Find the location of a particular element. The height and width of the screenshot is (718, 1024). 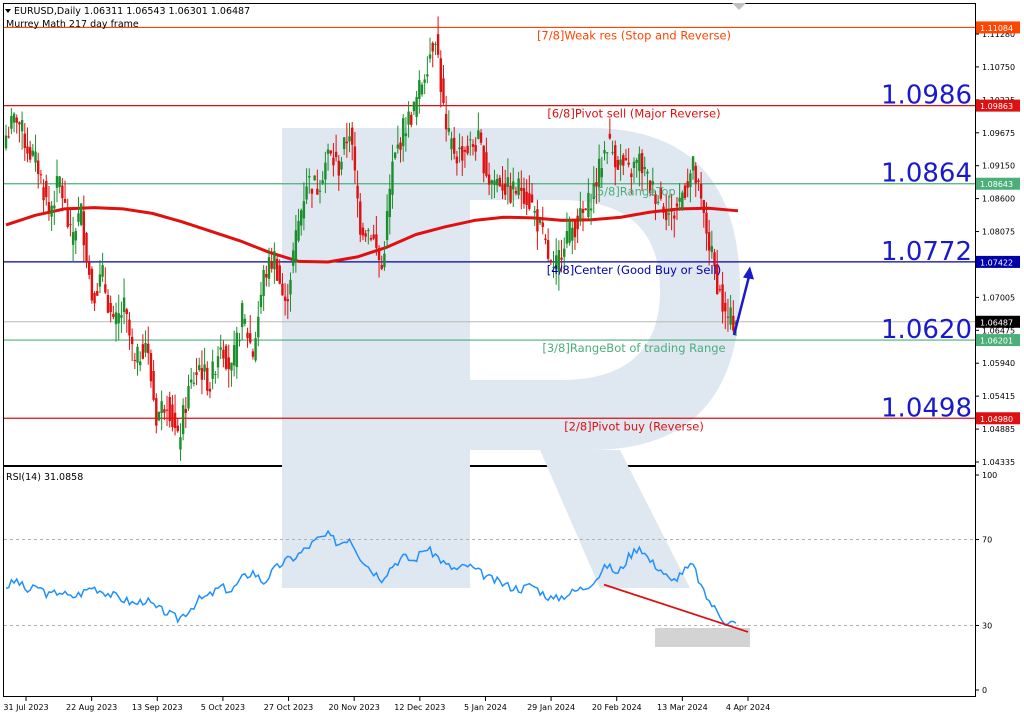

murrey-level-label: [7/8]Weak res (Stop and Reverse) is located at coordinates (634, 35).